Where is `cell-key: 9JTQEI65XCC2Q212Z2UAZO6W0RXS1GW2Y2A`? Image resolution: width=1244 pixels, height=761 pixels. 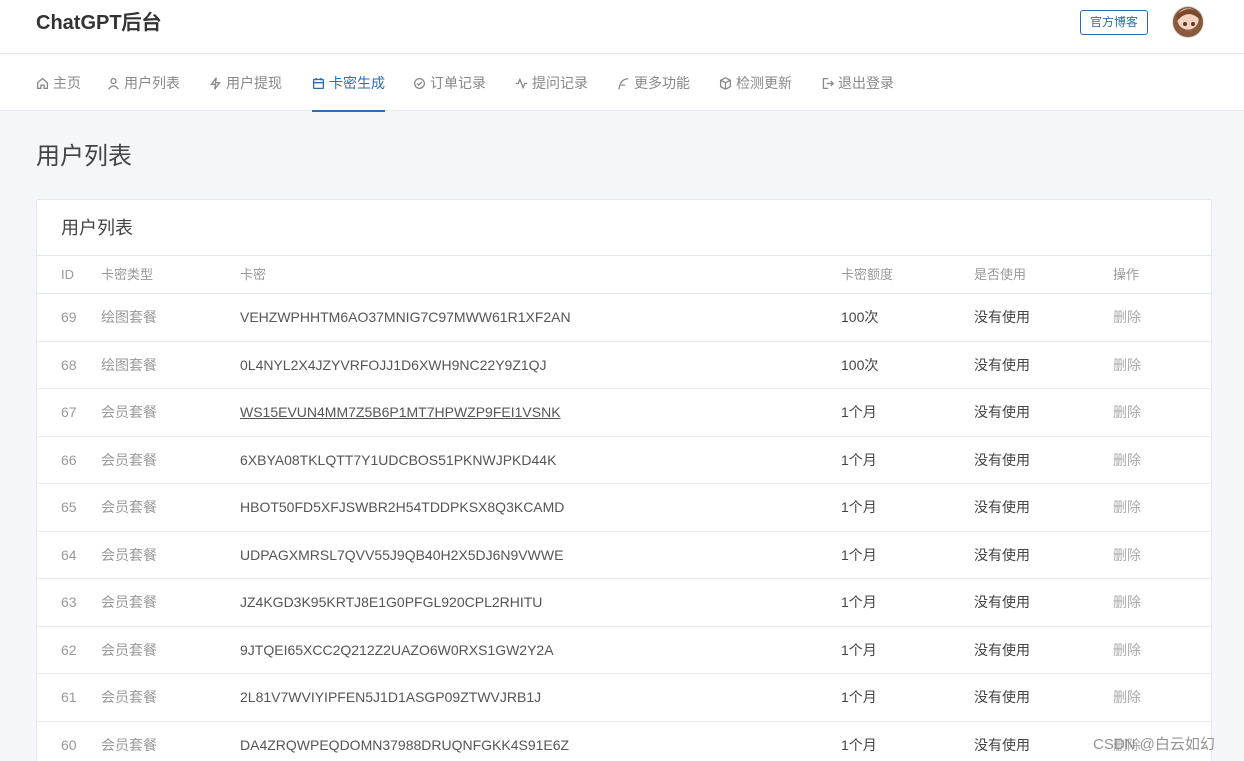 cell-key: 9JTQEI65XCC2Q212Z2UAZO6W0RXS1GW2Y2A is located at coordinates (397, 649).